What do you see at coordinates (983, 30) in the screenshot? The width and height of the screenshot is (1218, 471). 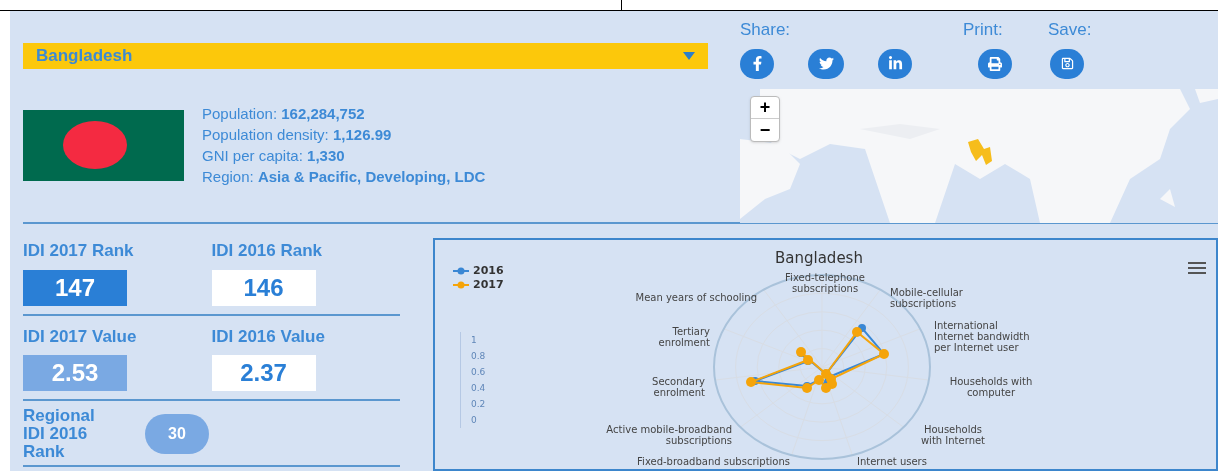 I see `print-label: Print:` at bounding box center [983, 30].